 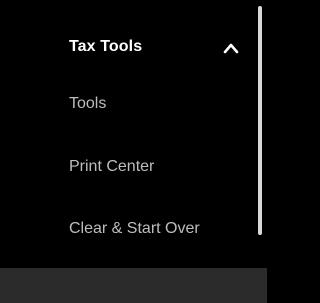 I want to click on scrollbar, so click(x=260, y=120).